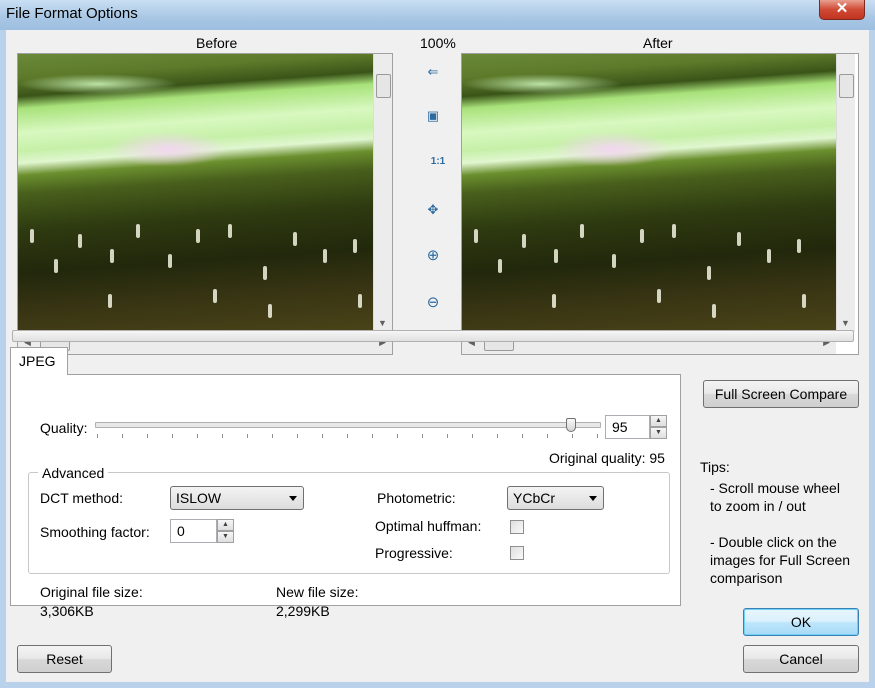  I want to click on dct-method-value: ISLOW, so click(199, 498).